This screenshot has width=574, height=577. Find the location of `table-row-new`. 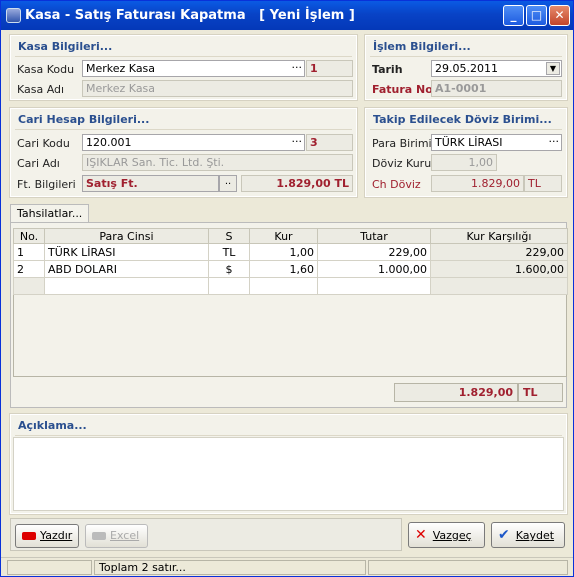

table-row-new is located at coordinates (290, 286).